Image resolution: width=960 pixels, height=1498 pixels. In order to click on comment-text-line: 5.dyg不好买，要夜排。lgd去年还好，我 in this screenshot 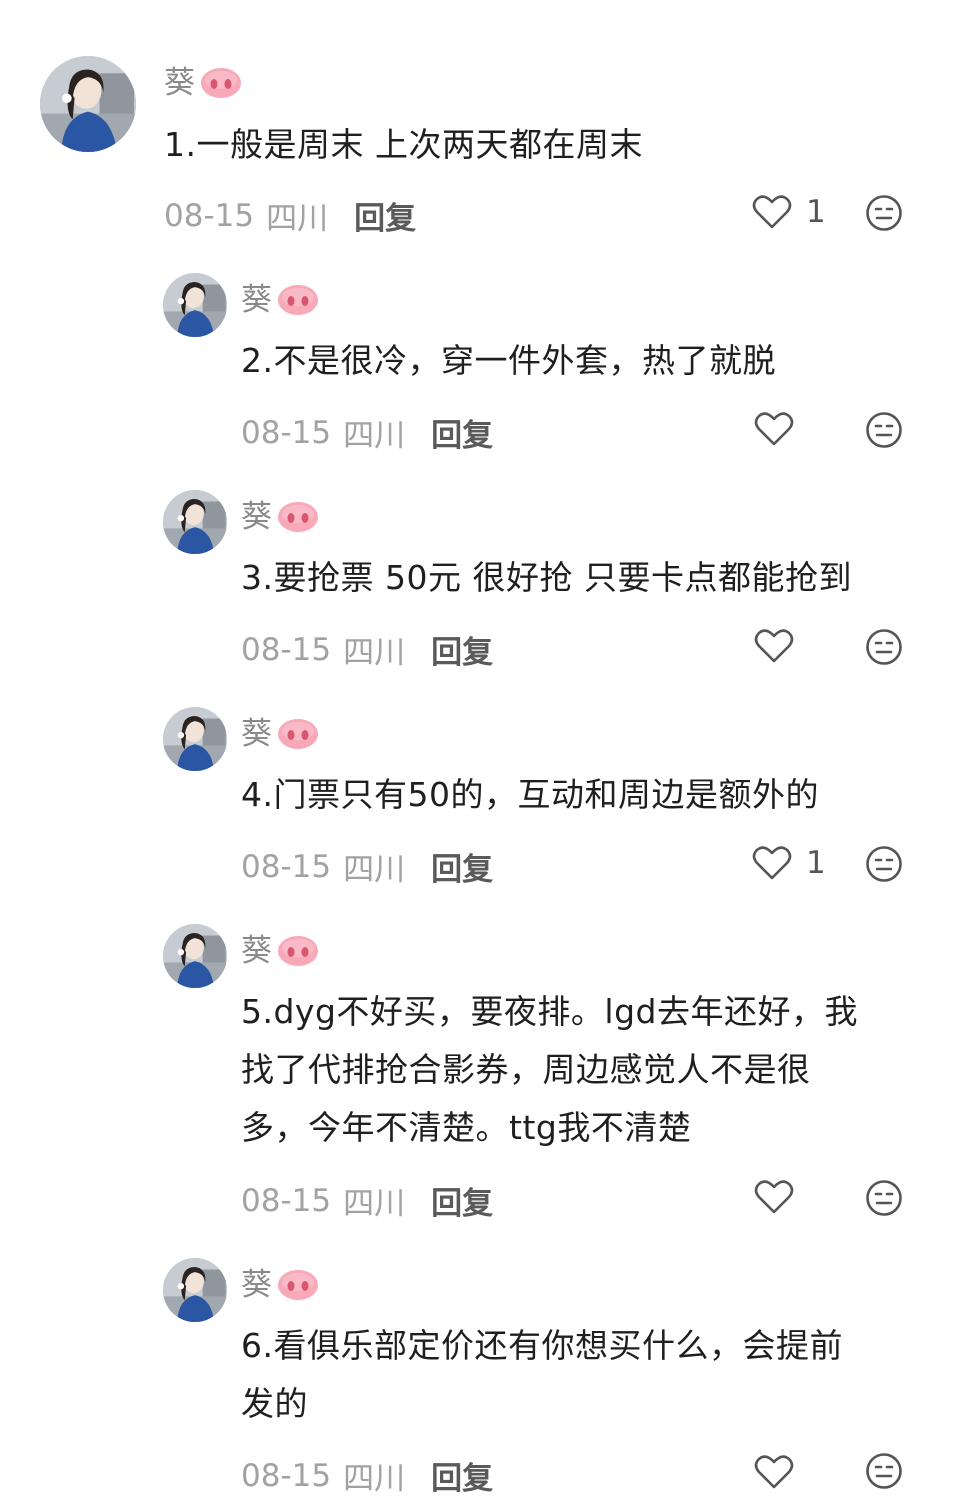, I will do `click(549, 1011)`.